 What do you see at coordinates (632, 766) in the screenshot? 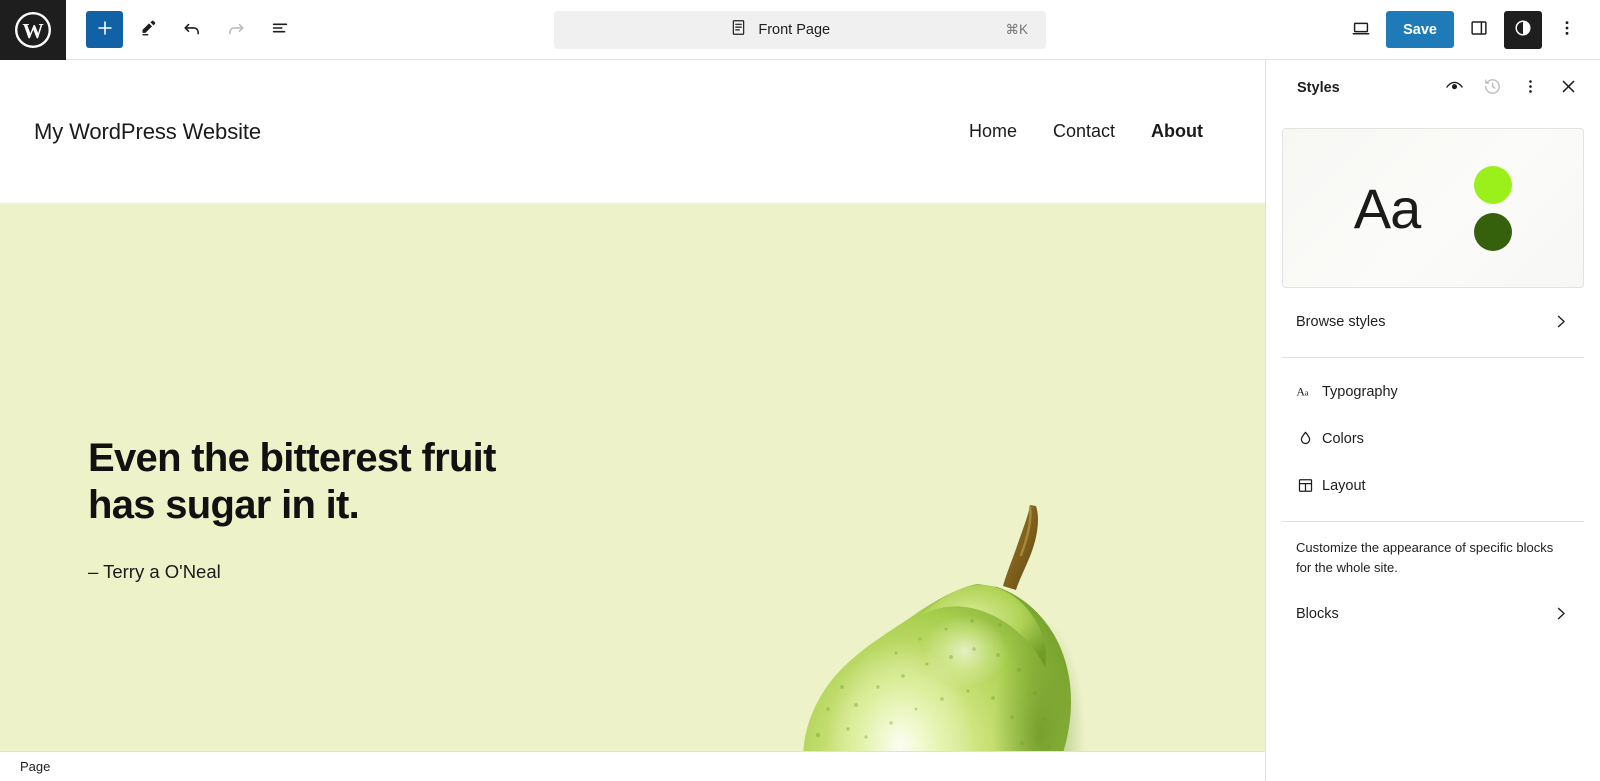
I see `editor-status-bar: Page` at bounding box center [632, 766].